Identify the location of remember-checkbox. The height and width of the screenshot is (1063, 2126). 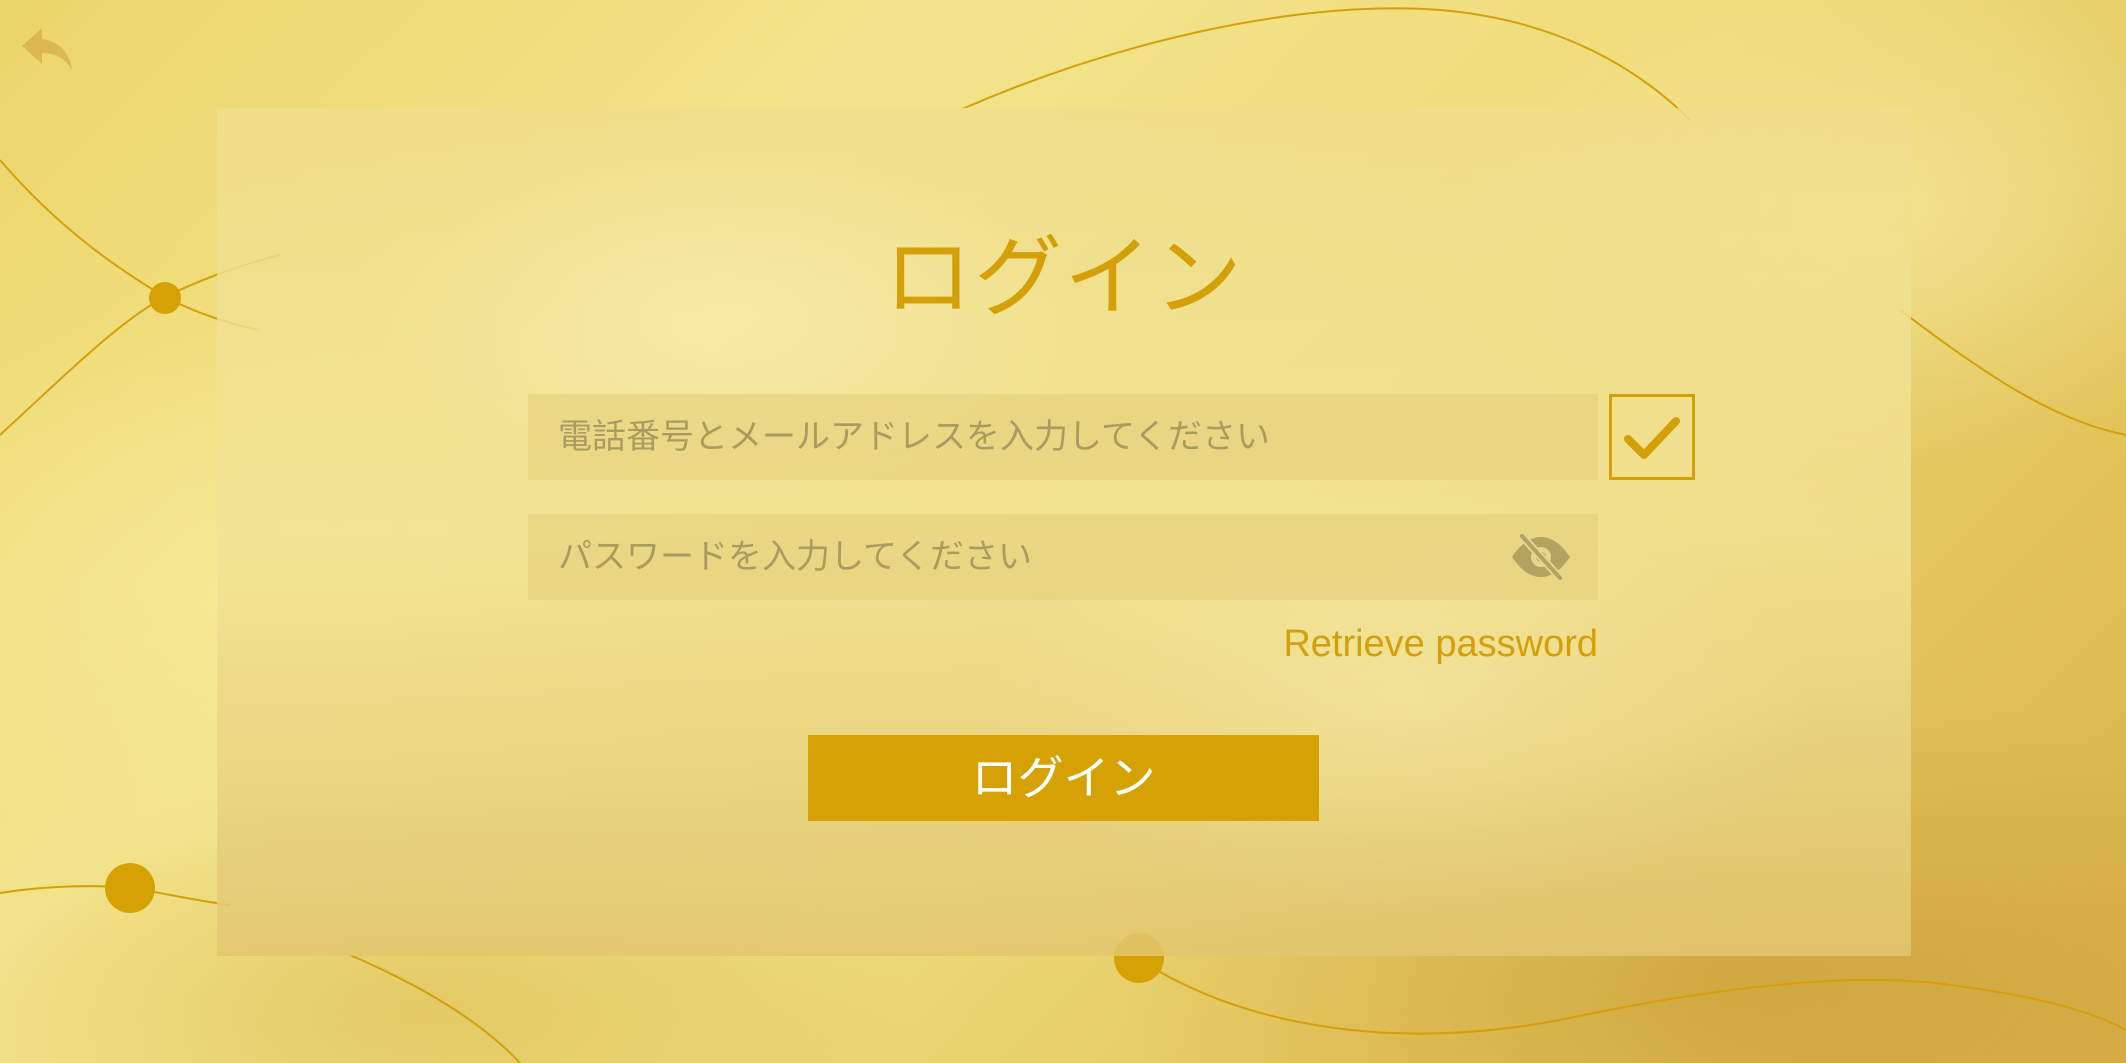
(1652, 437).